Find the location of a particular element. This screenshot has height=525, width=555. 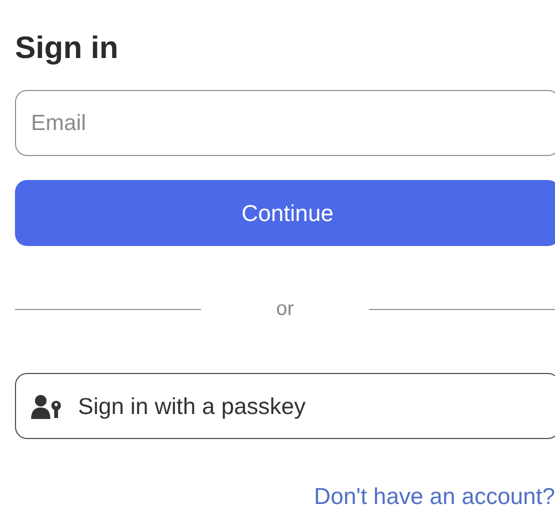

continue-button: Continue is located at coordinates (285, 213).